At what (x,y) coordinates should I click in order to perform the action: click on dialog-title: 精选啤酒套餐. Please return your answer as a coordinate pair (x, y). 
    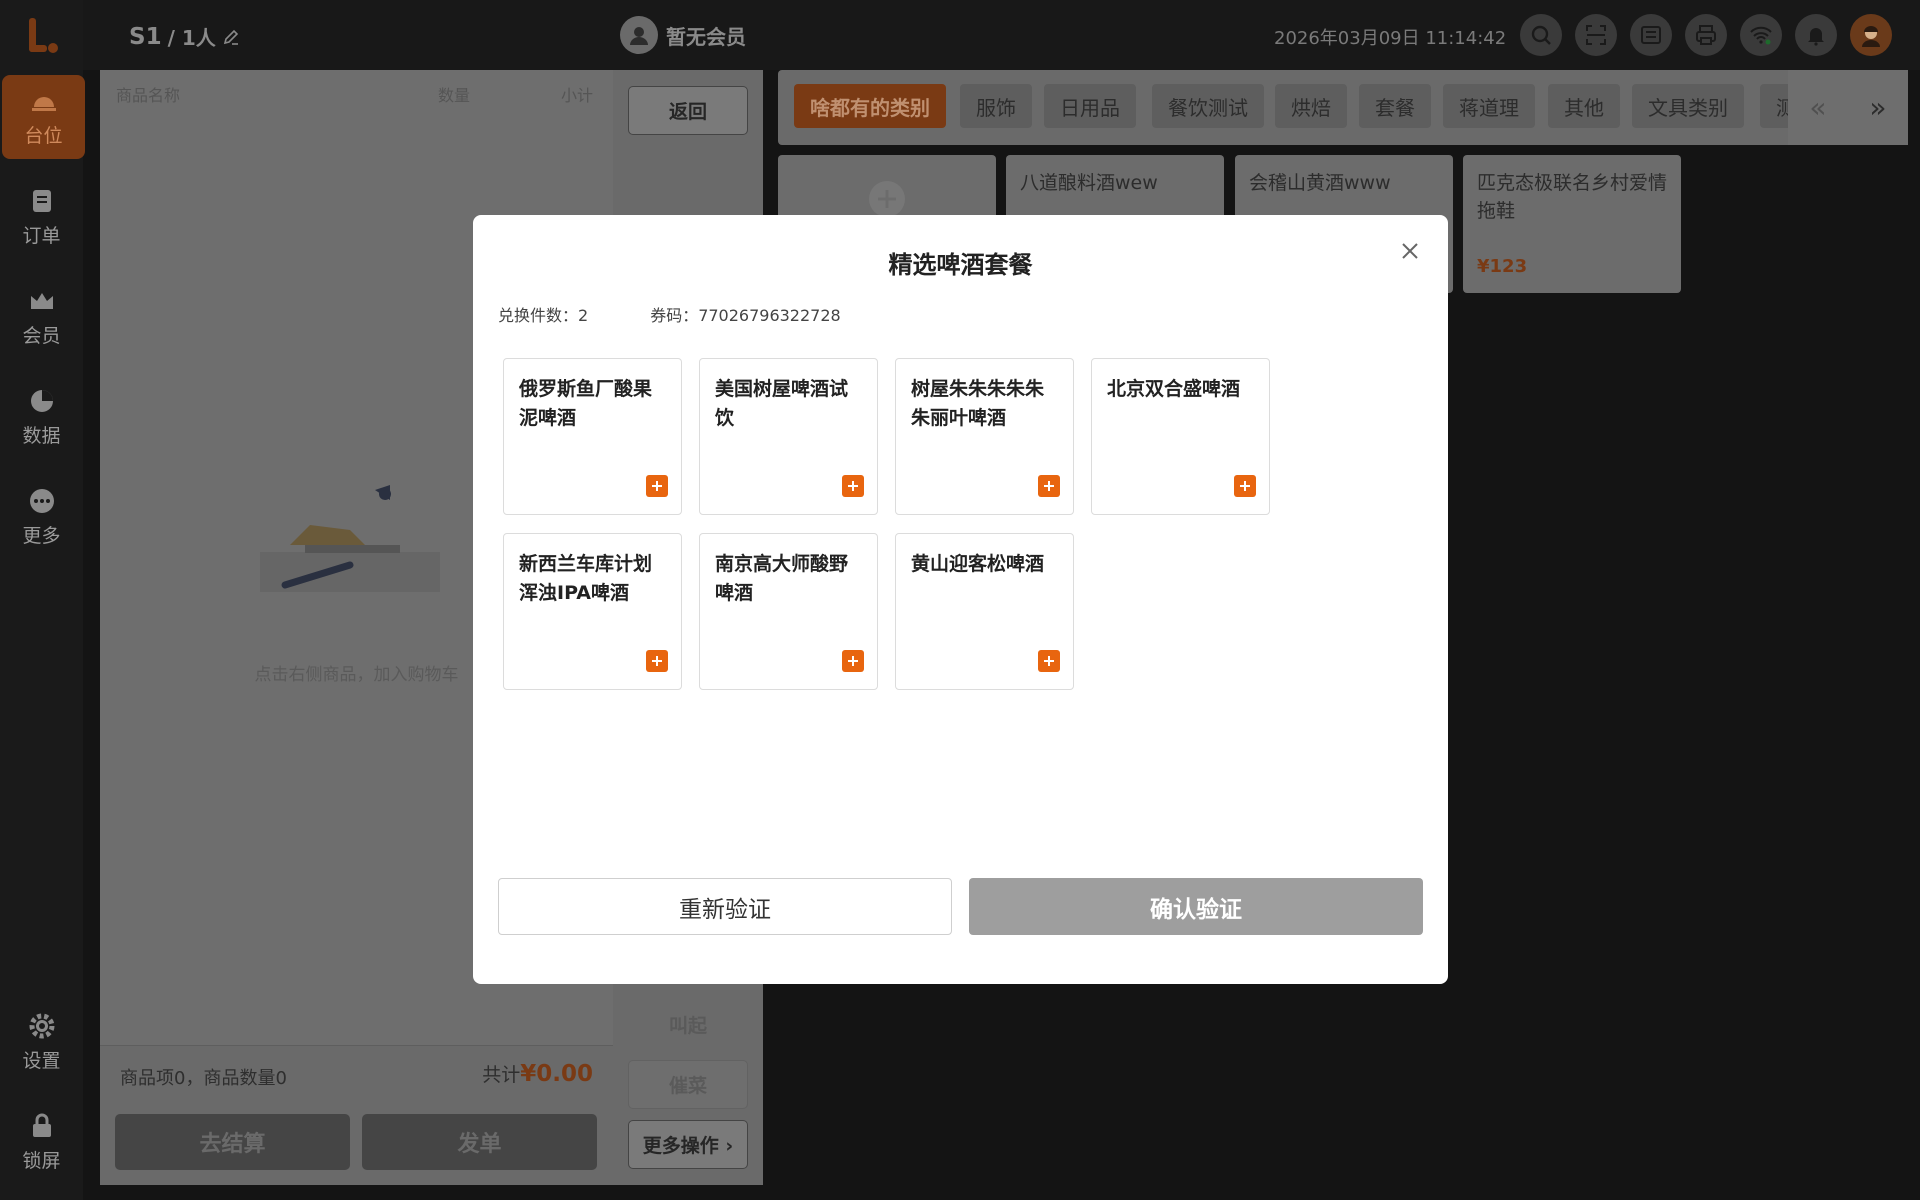
    Looking at the image, I should click on (960, 265).